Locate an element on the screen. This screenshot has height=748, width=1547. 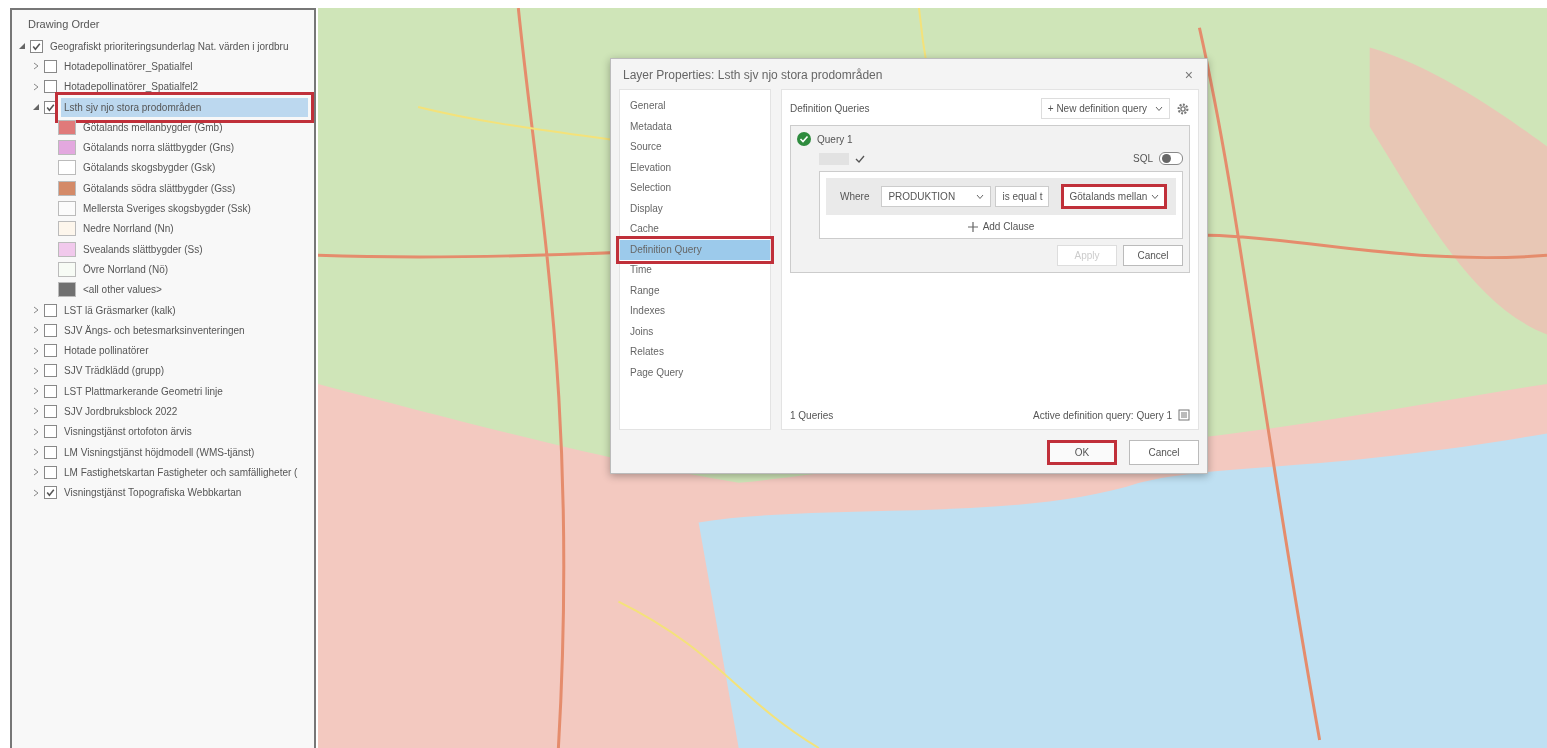
layer-item: LST lä Gräsmarker (kalk) is located at coordinates (120, 310).